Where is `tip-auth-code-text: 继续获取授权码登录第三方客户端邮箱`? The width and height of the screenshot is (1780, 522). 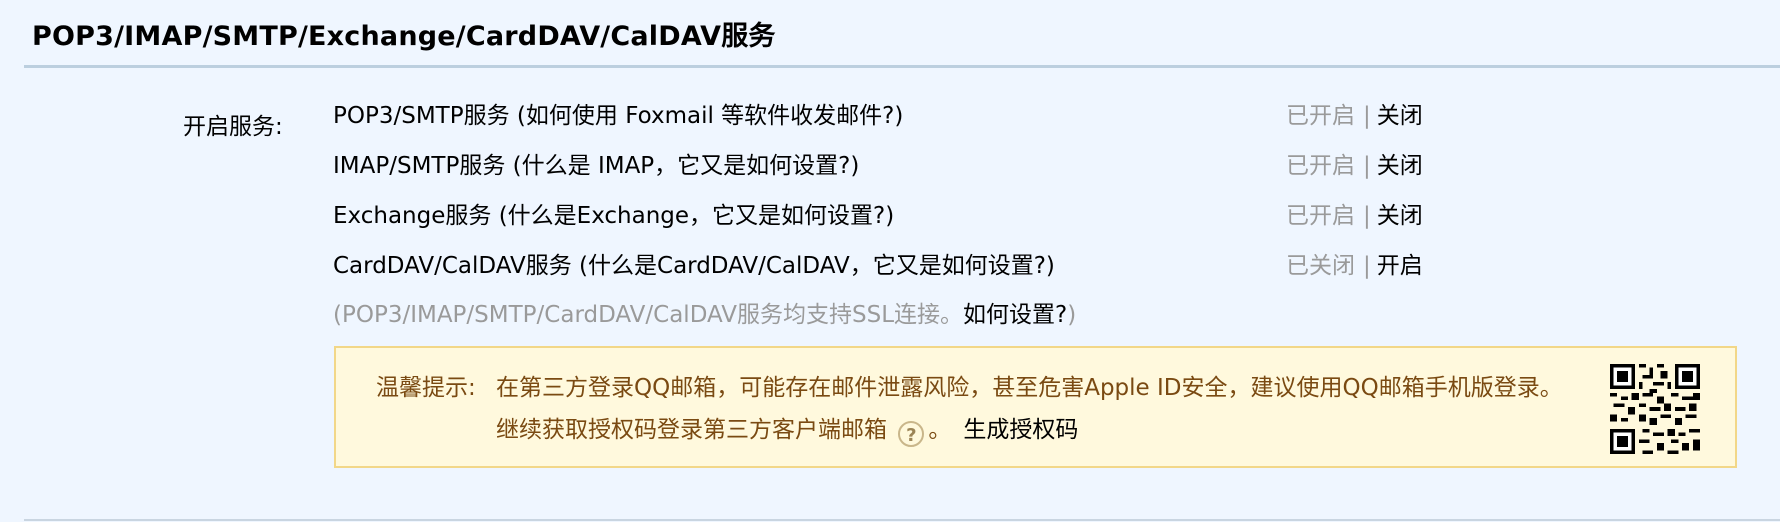 tip-auth-code-text: 继续获取授权码登录第三方客户端邮箱 is located at coordinates (691, 430).